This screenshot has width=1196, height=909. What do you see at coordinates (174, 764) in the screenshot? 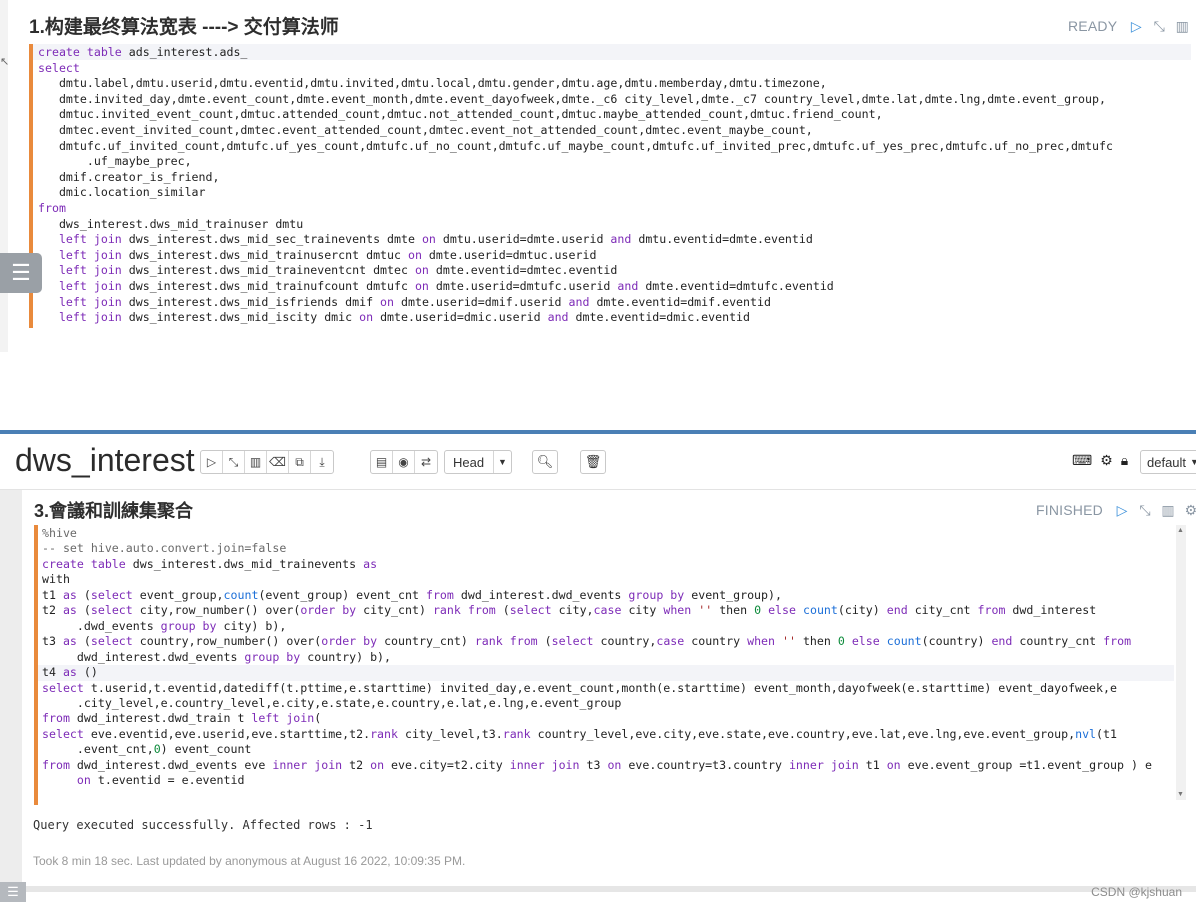
I see `code-token: dwd_interest.dwd_events eve` at bounding box center [174, 764].